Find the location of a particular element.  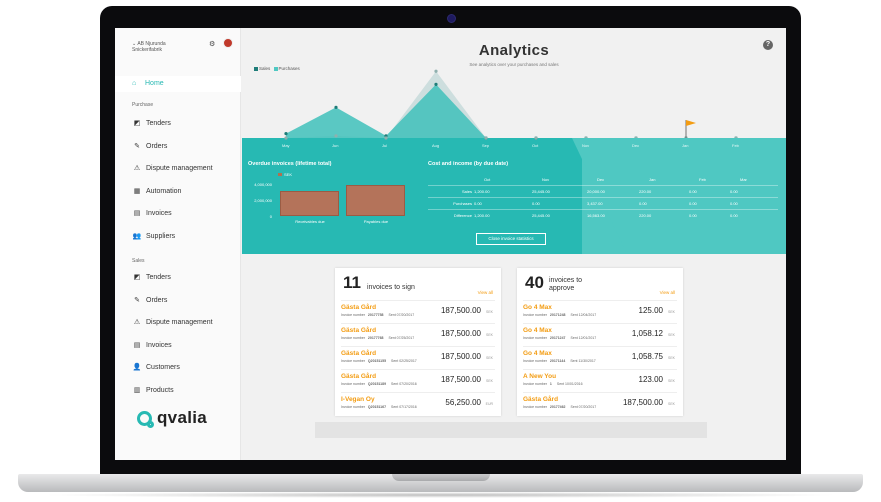

cost-income-title: Cost and income (by due date) is located at coordinates (468, 164).